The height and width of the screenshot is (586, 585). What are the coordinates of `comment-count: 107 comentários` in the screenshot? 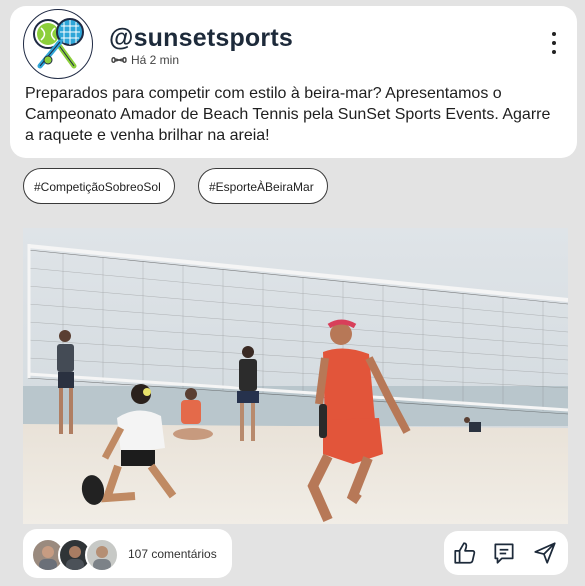 It's located at (172, 554).